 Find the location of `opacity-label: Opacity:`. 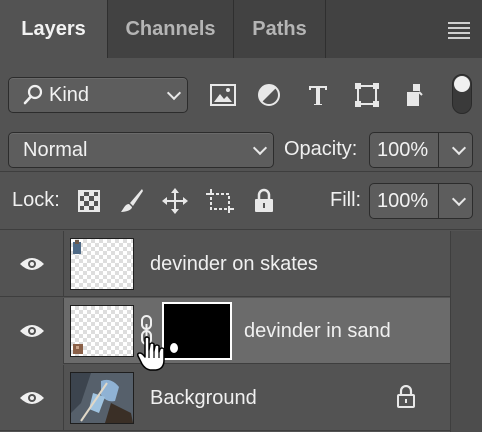

opacity-label: Opacity: is located at coordinates (321, 149).